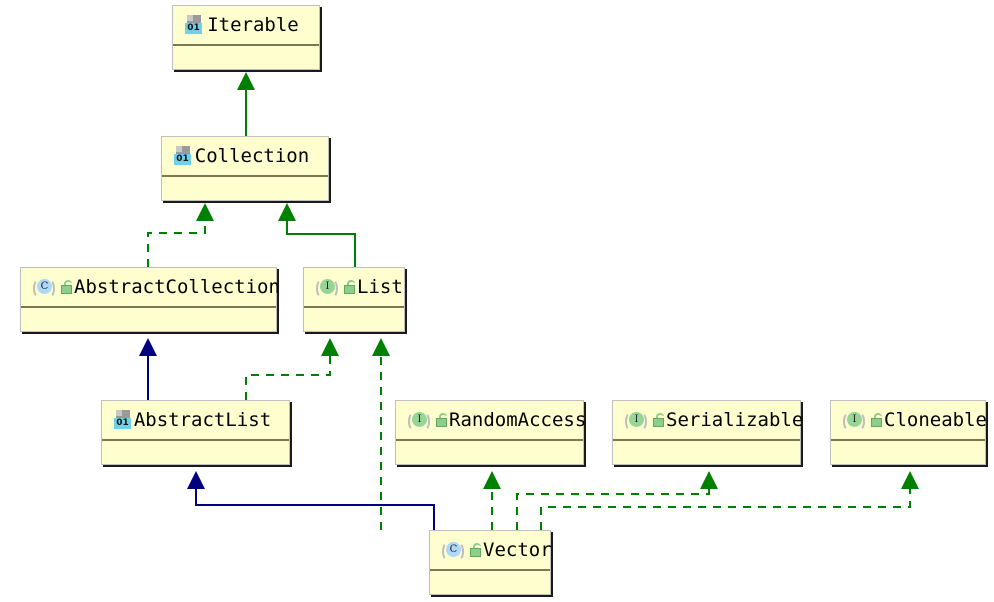  What do you see at coordinates (735, 420) in the screenshot?
I see `node-title: Serializable` at bounding box center [735, 420].